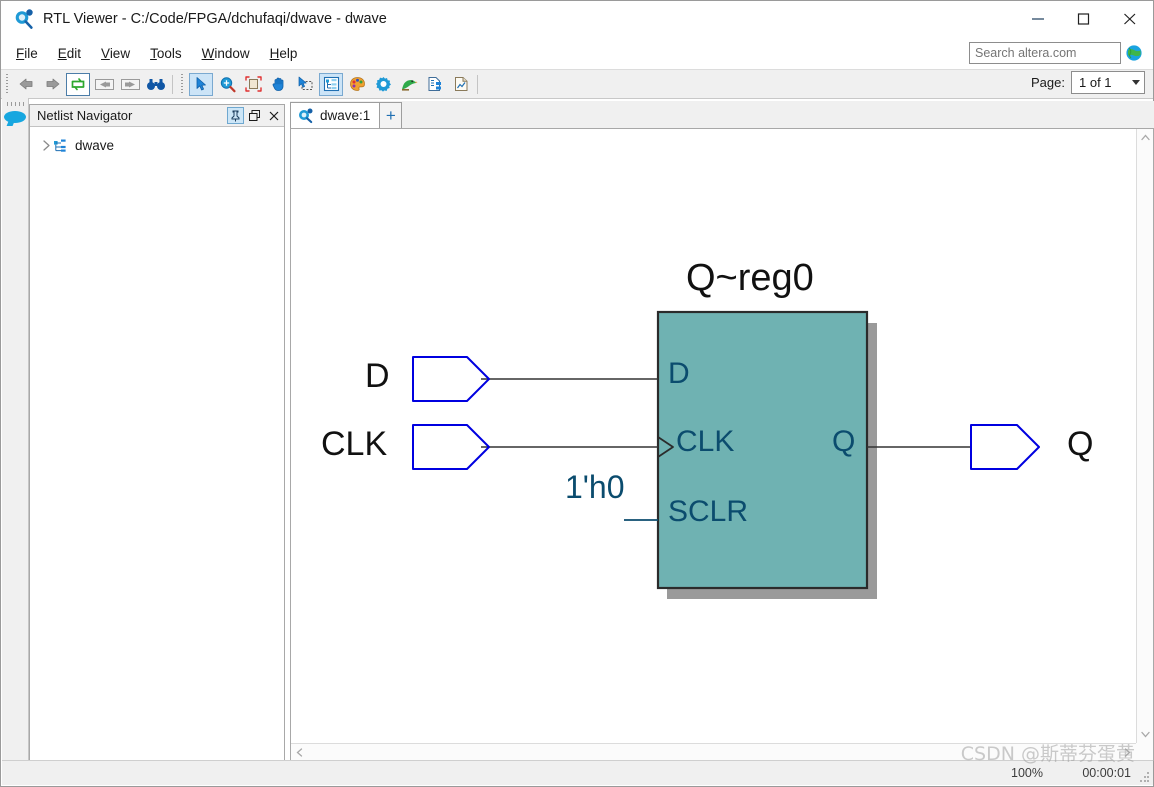 The image size is (1154, 787). I want to click on scroll-down-icon, so click(1145, 734).